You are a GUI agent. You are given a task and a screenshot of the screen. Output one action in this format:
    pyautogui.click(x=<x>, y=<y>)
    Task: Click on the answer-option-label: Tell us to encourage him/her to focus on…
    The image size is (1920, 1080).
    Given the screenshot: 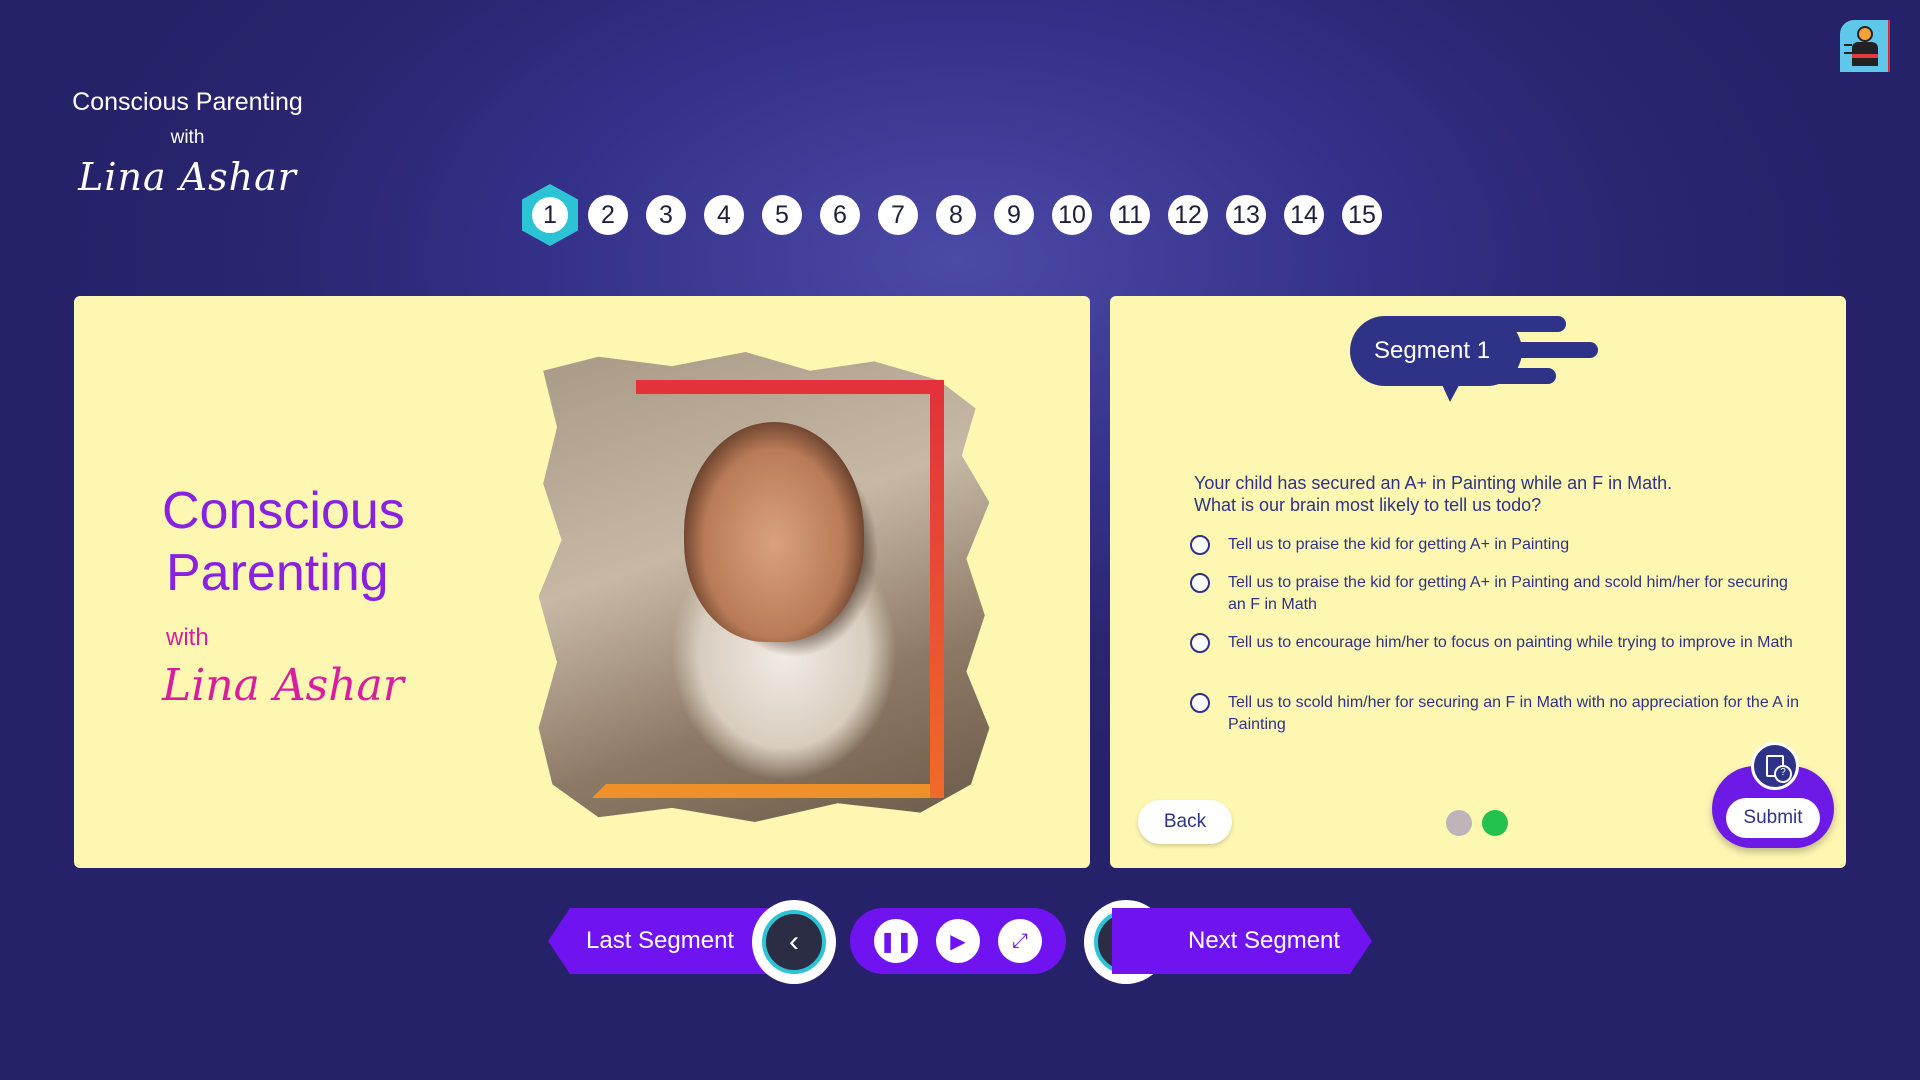 What is the action you would take?
    pyautogui.click(x=1510, y=642)
    